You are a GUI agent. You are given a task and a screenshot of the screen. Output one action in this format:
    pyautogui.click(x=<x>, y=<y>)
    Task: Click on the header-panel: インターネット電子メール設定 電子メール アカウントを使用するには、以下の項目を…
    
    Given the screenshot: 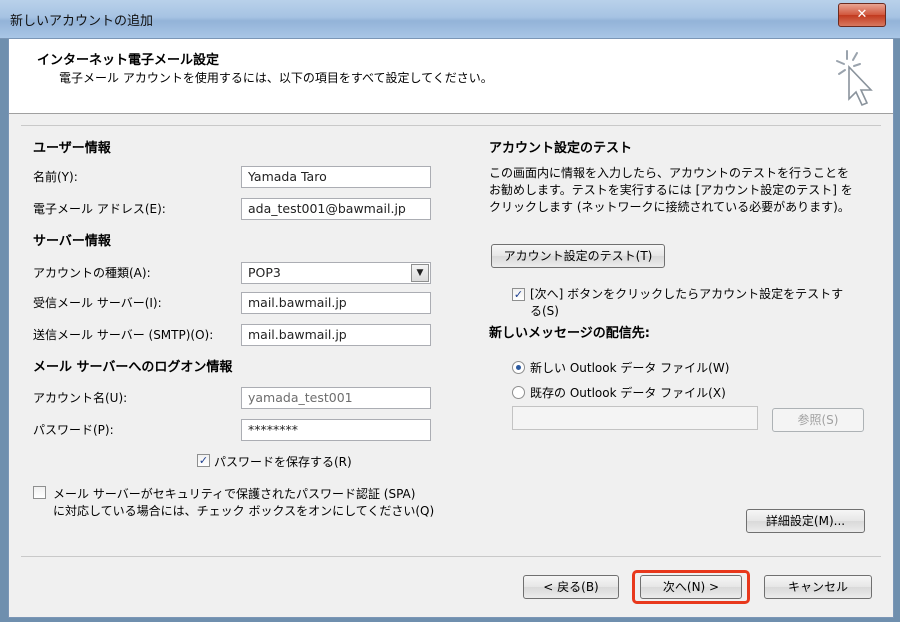 What is the action you would take?
    pyautogui.click(x=451, y=76)
    